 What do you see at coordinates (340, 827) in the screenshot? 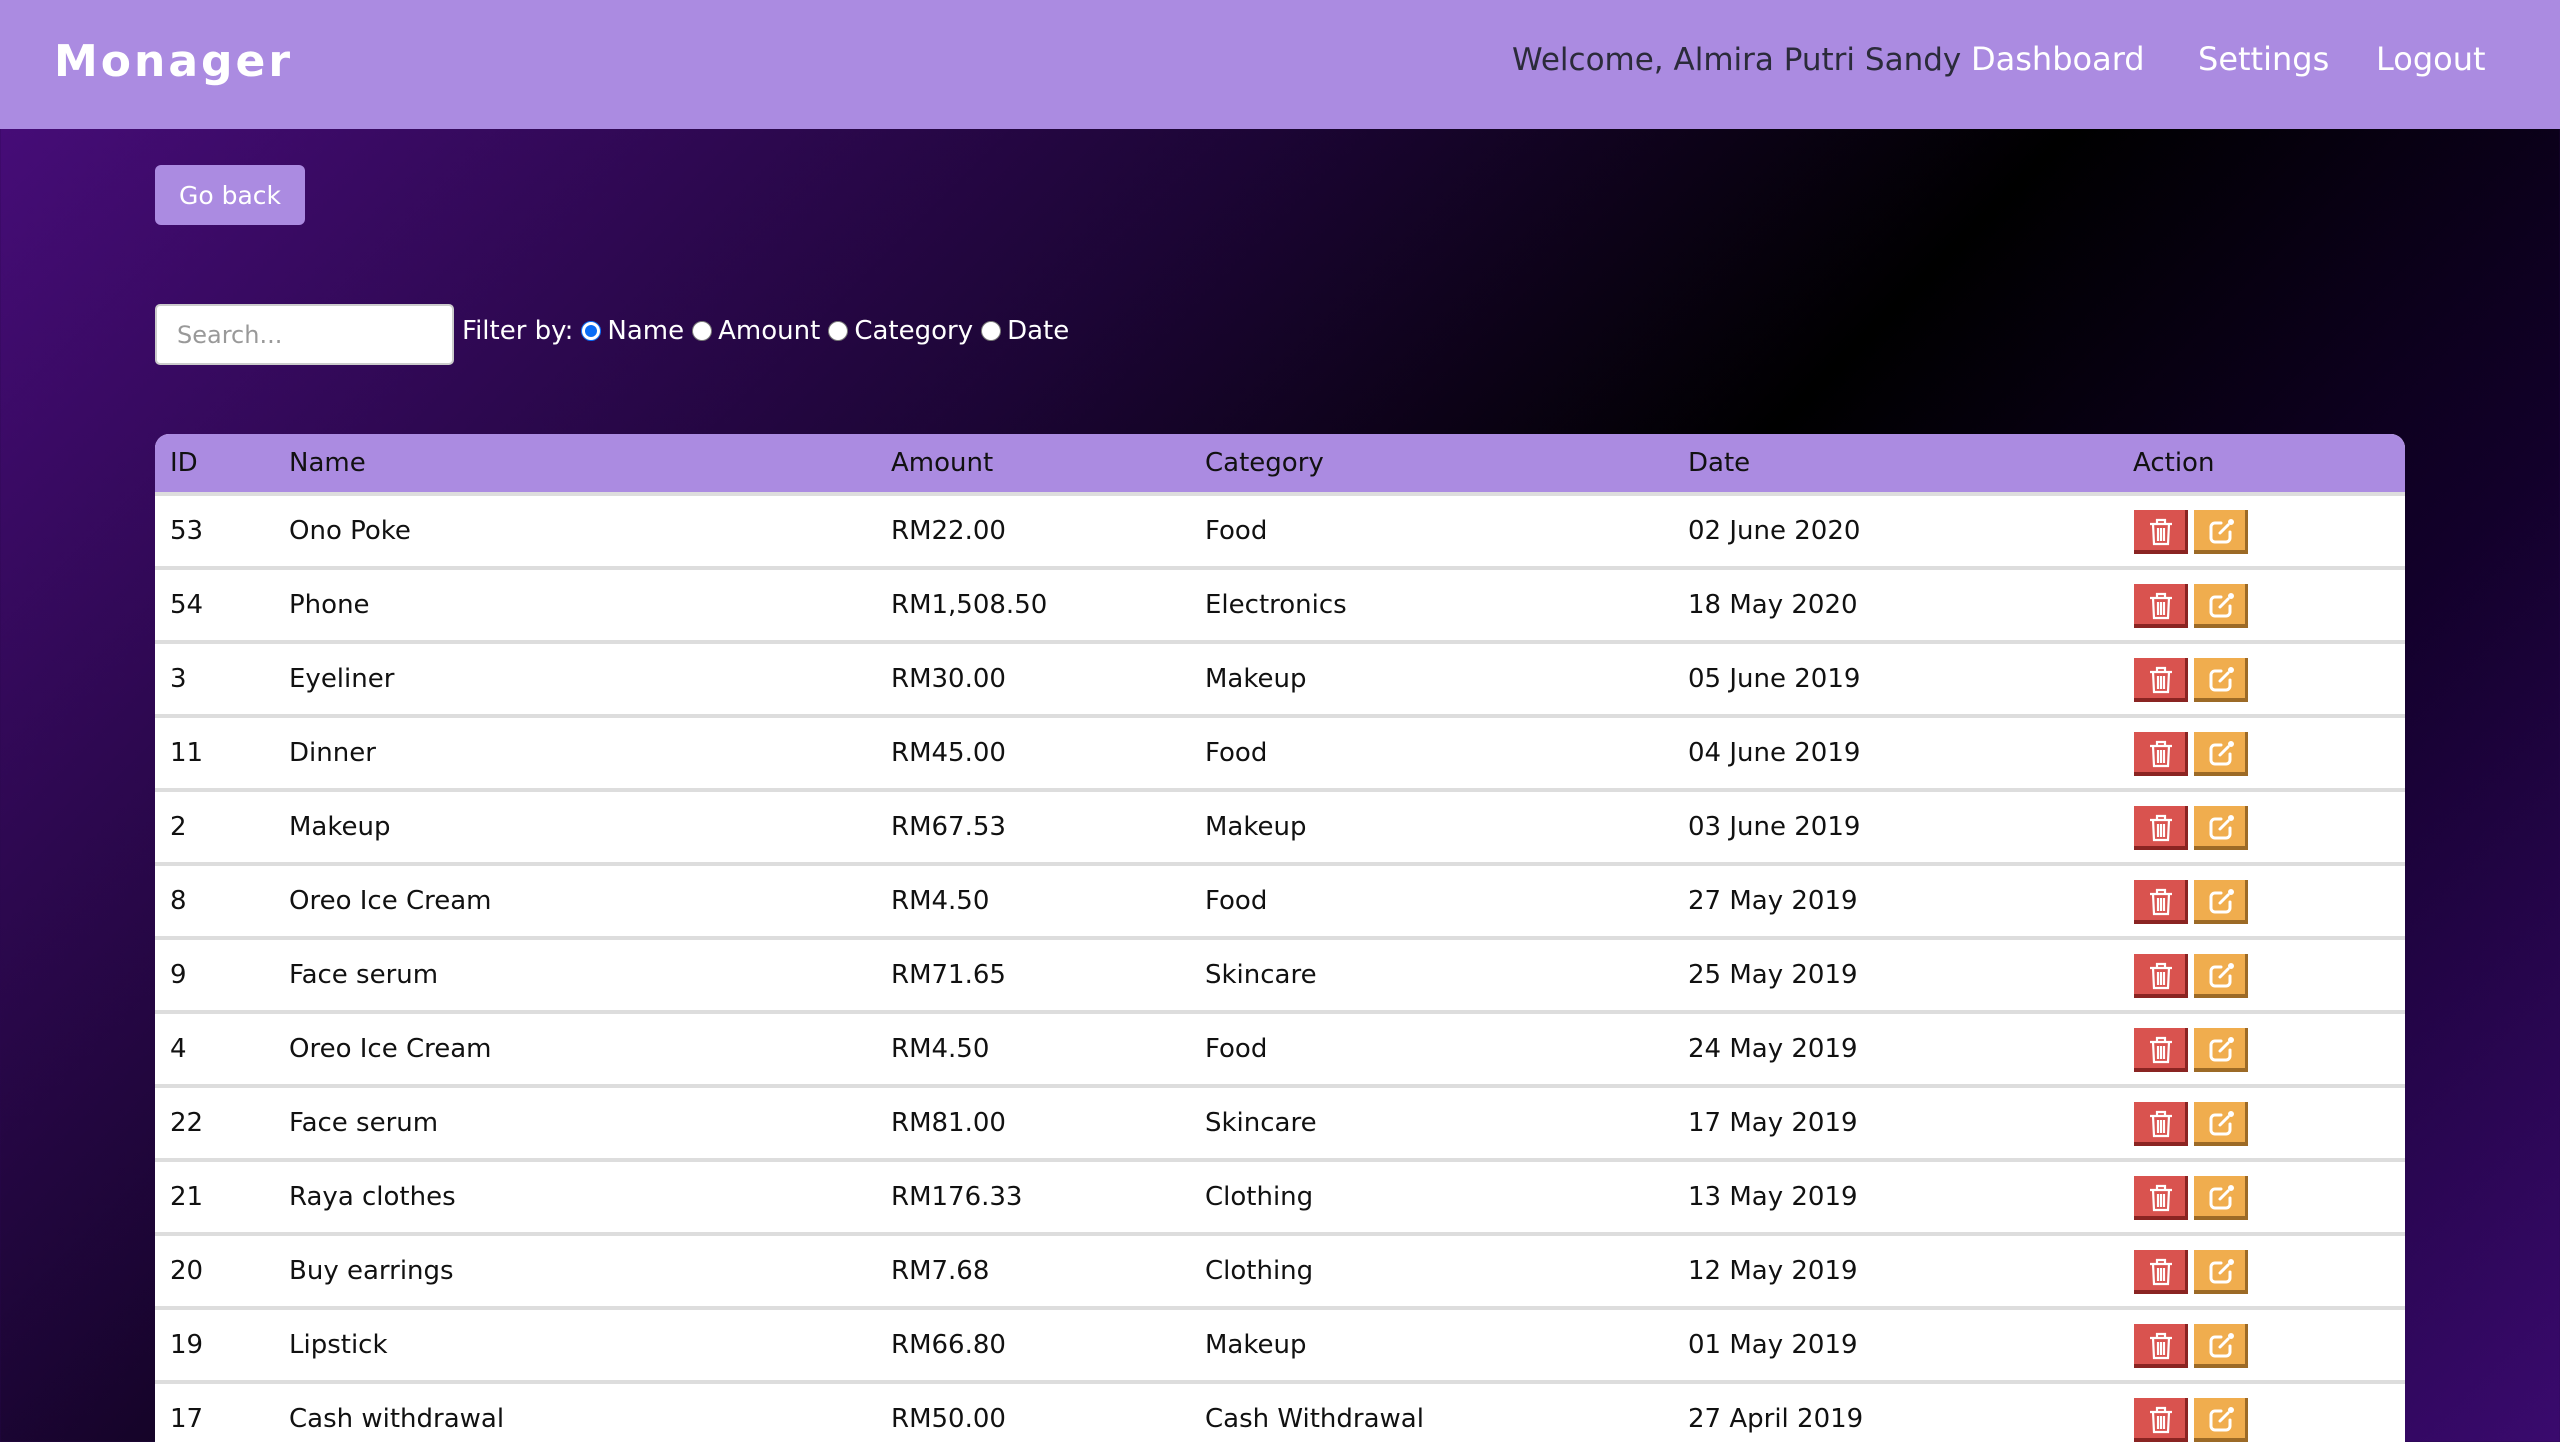
I see `cell-name: Makeup` at bounding box center [340, 827].